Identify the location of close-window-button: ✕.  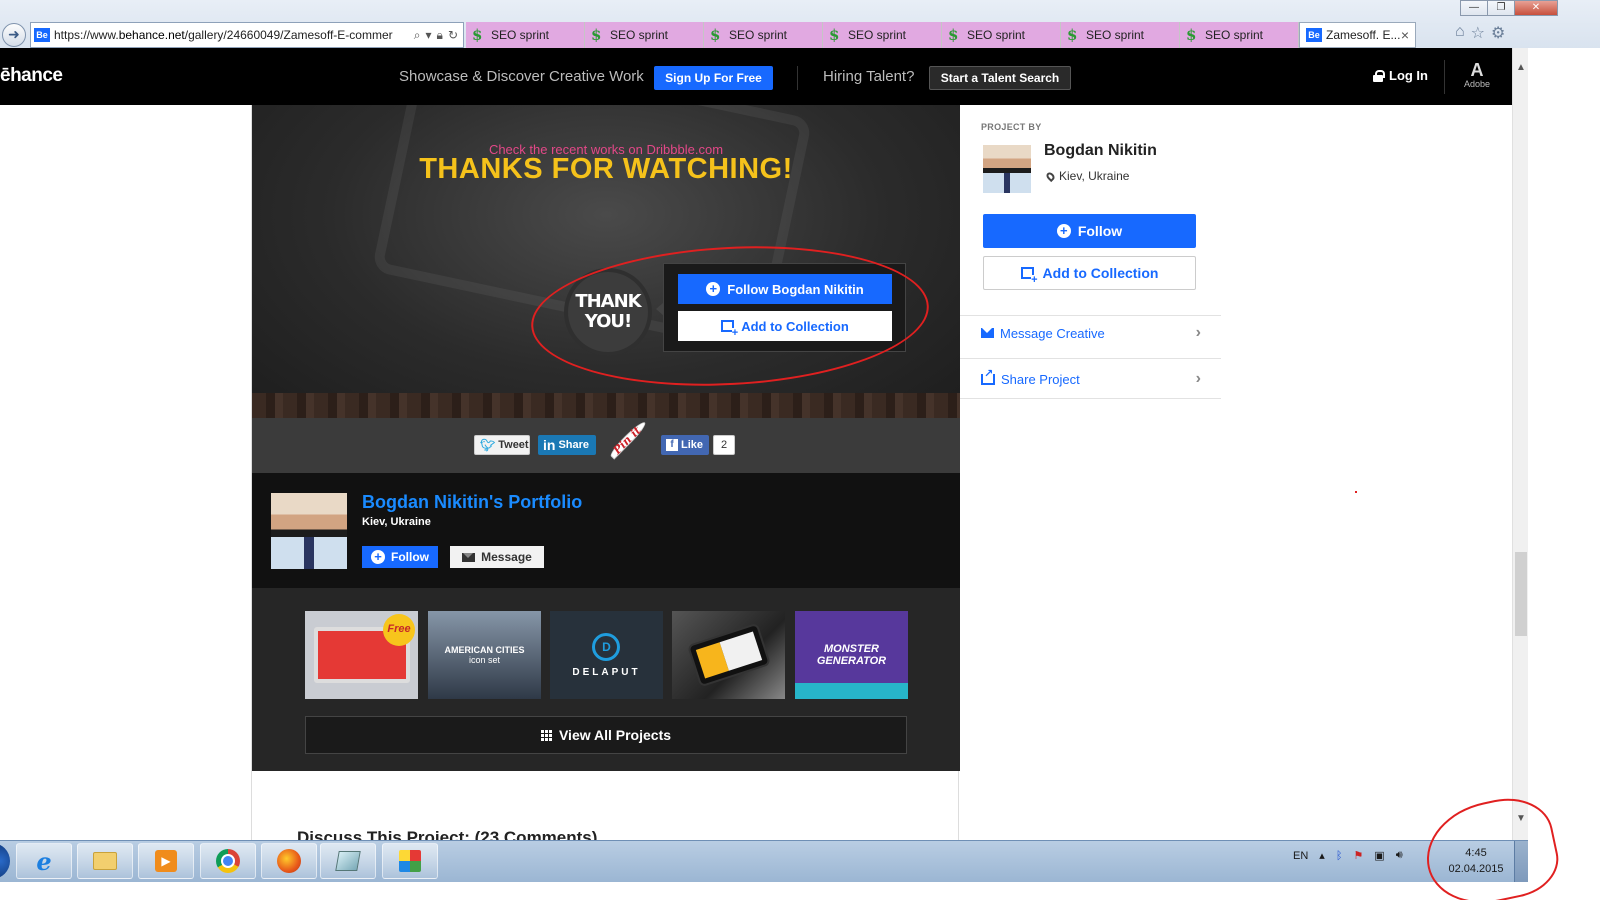
(1536, 8).